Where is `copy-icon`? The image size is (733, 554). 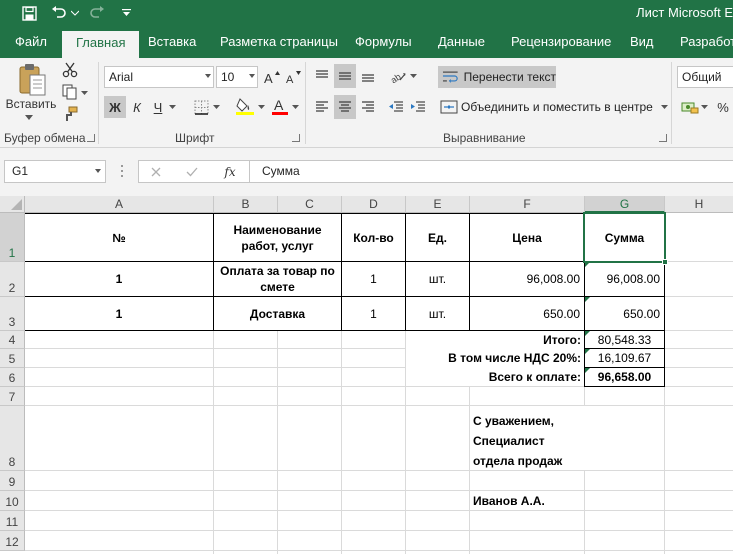
copy-icon is located at coordinates (70, 92).